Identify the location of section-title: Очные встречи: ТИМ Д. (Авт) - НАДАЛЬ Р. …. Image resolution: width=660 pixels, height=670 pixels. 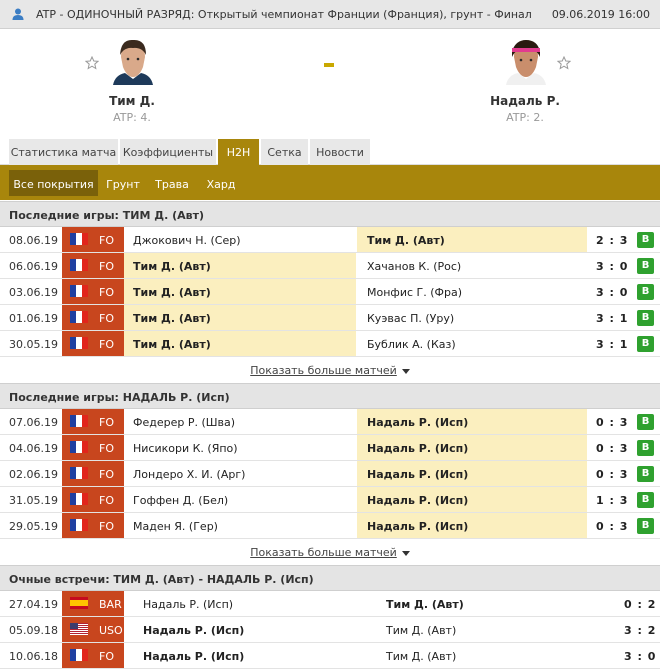
(330, 578).